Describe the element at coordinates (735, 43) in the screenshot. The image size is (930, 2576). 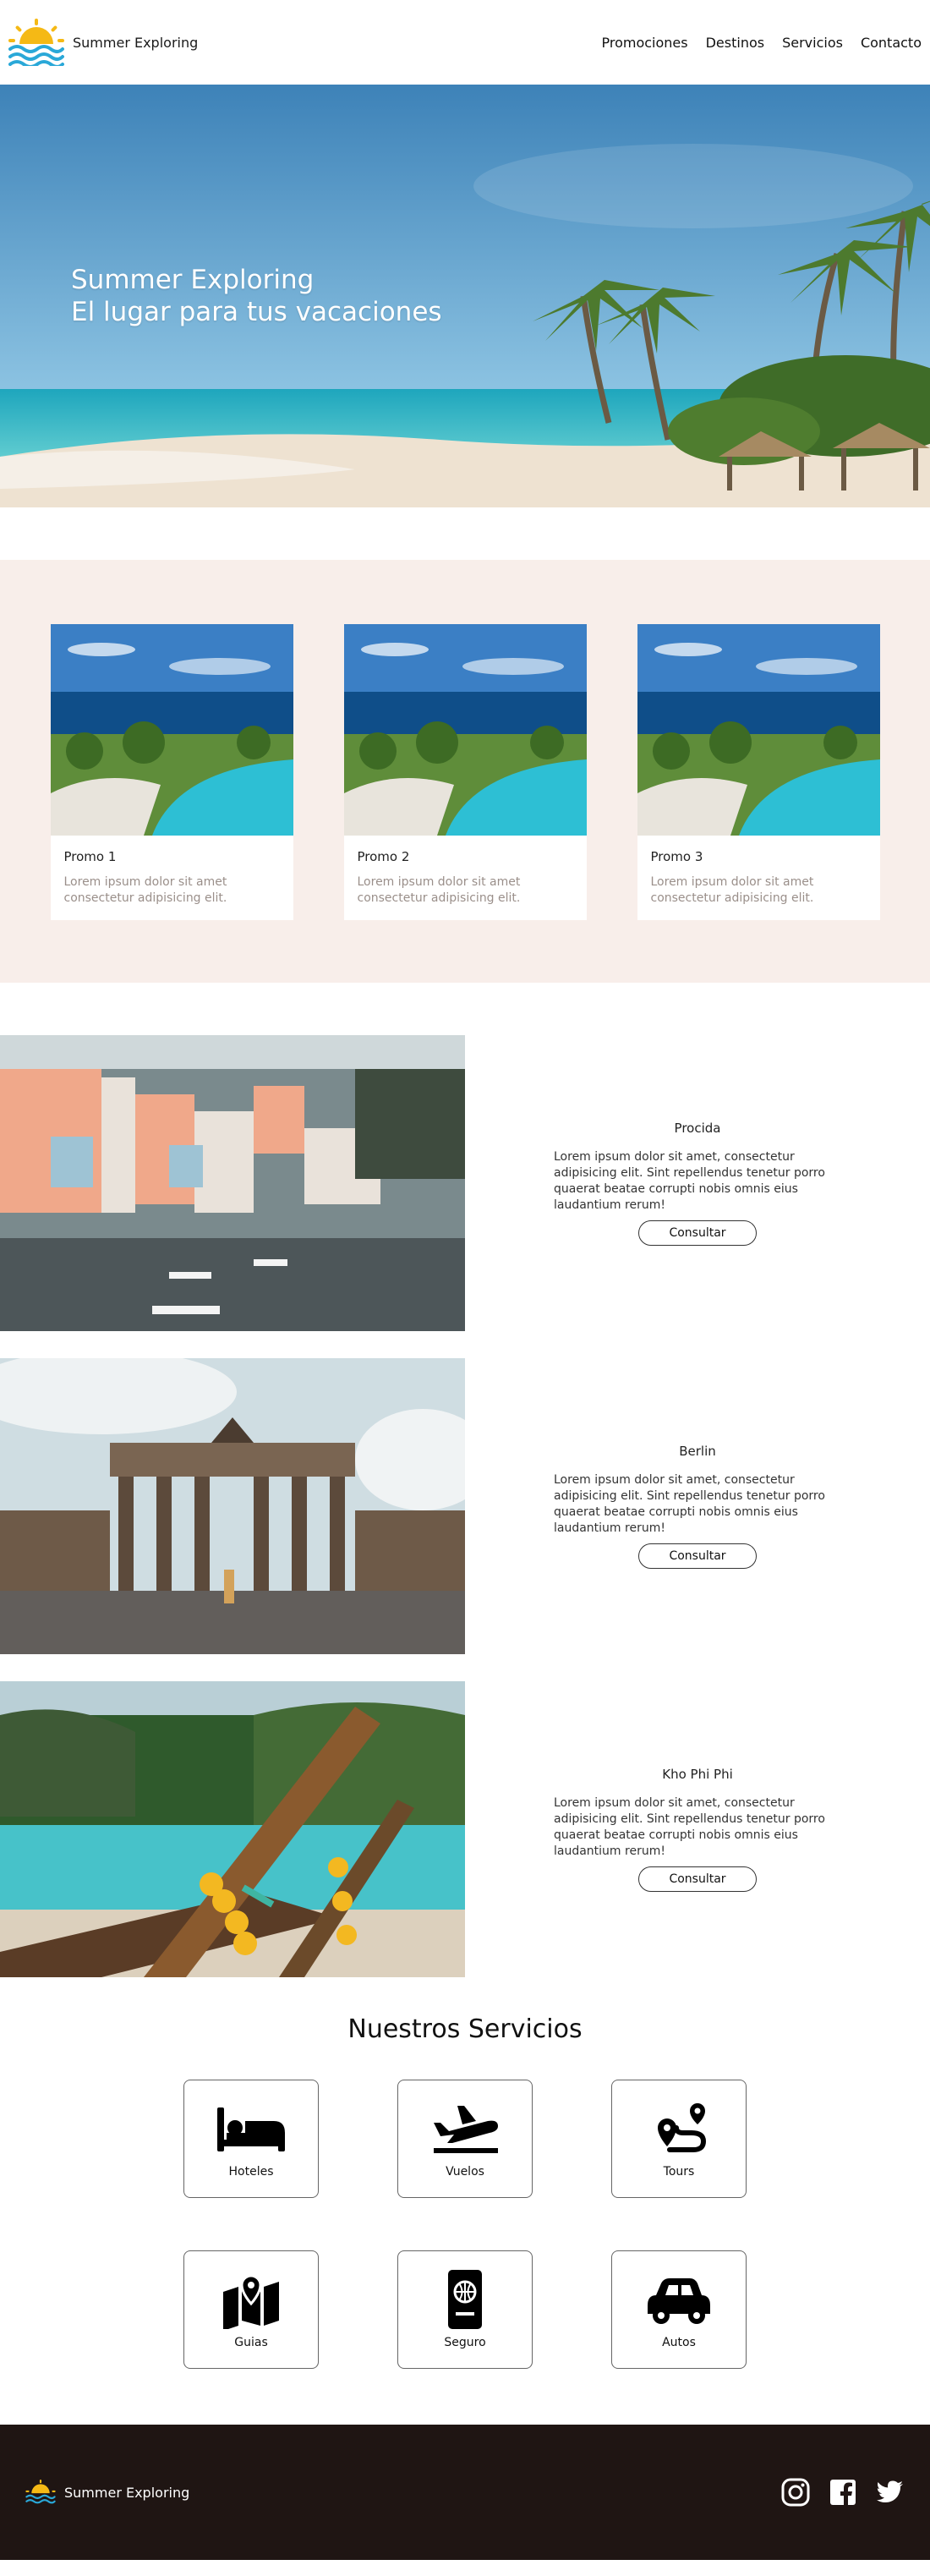
I see `nav-destinos: Destinos` at that location.